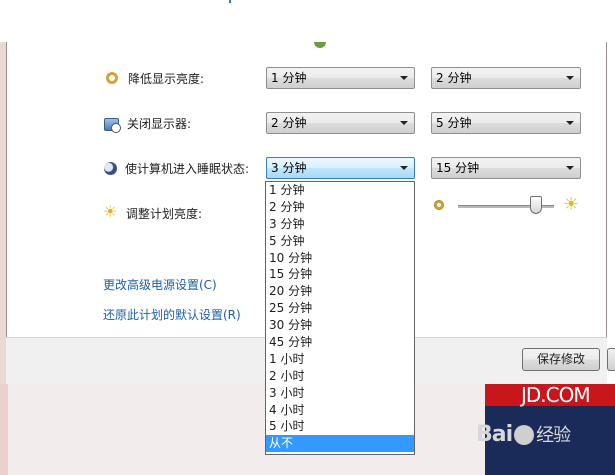  Describe the element at coordinates (611, 359) in the screenshot. I see `cancel-button-edge` at that location.